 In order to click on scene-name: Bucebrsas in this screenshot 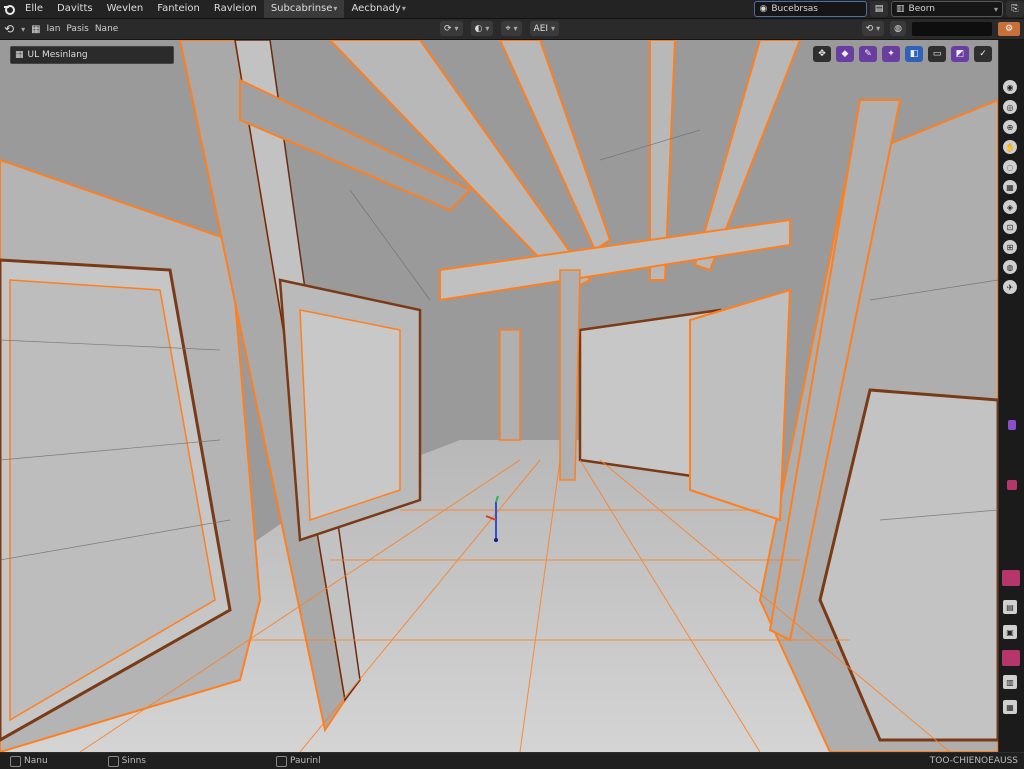, I will do `click(794, 9)`.